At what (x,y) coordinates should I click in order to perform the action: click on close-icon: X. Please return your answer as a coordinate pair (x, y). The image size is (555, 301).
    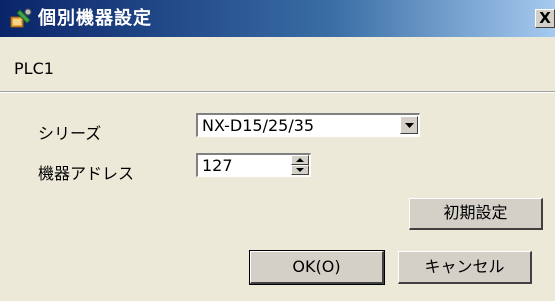
    Looking at the image, I should click on (545, 18).